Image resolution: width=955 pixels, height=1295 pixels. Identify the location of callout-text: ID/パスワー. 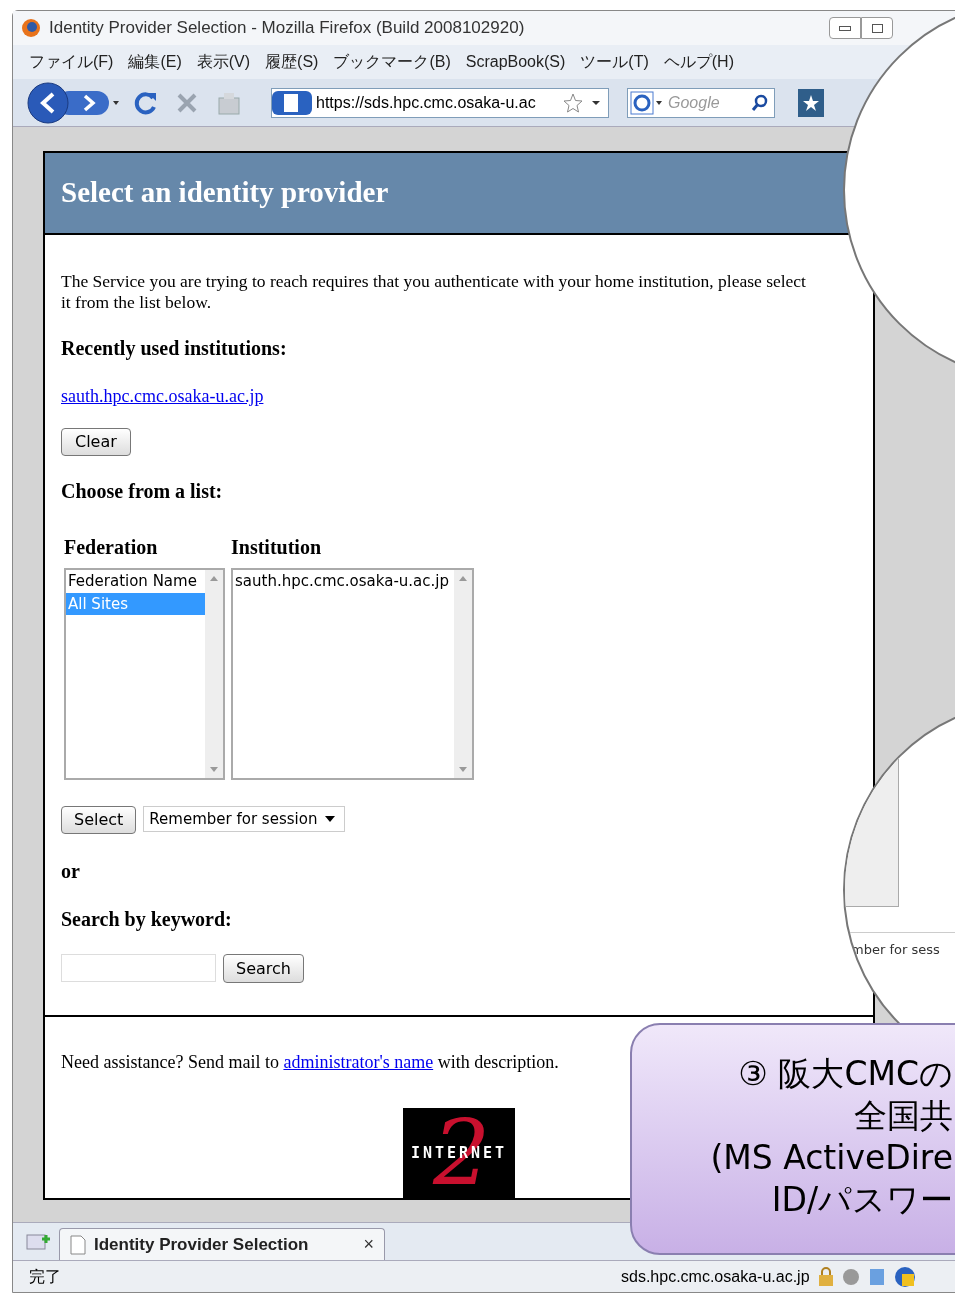
(862, 1200).